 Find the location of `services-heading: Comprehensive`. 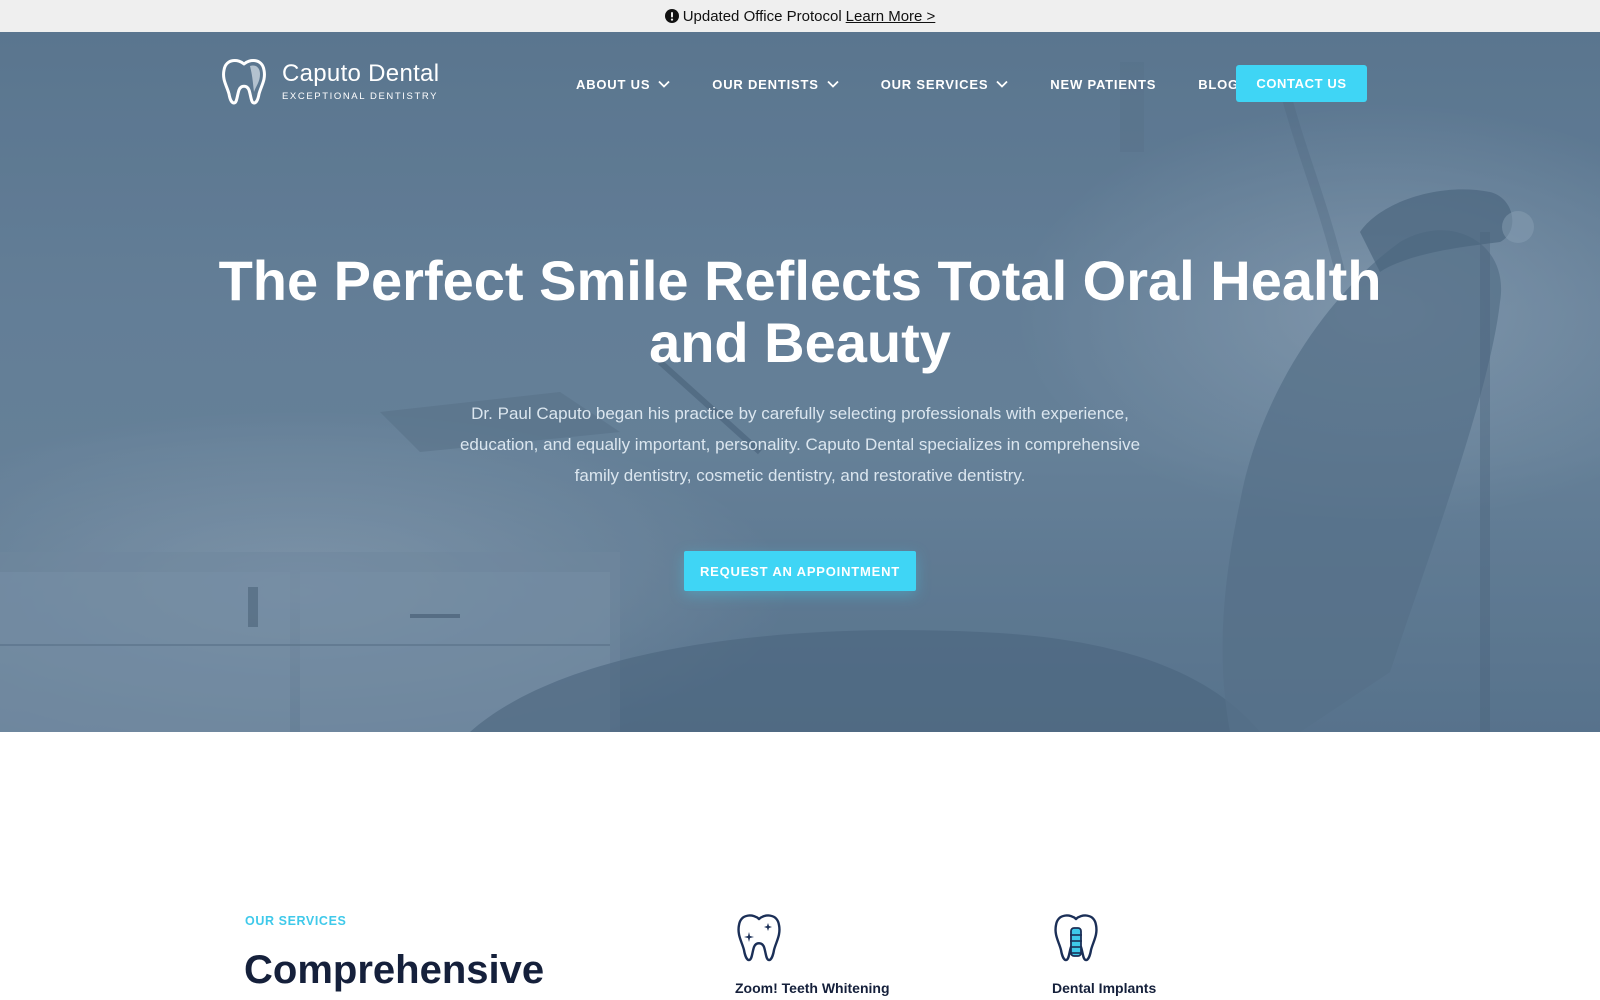

services-heading: Comprehensive is located at coordinates (394, 970).